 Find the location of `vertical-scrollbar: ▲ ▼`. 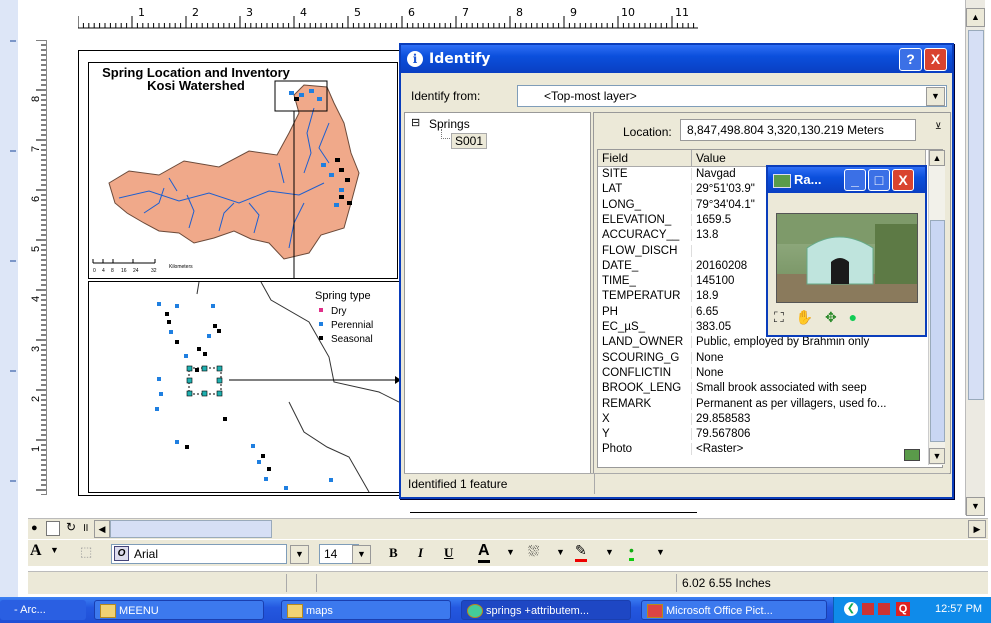

vertical-scrollbar: ▲ ▼ is located at coordinates (975, 258).